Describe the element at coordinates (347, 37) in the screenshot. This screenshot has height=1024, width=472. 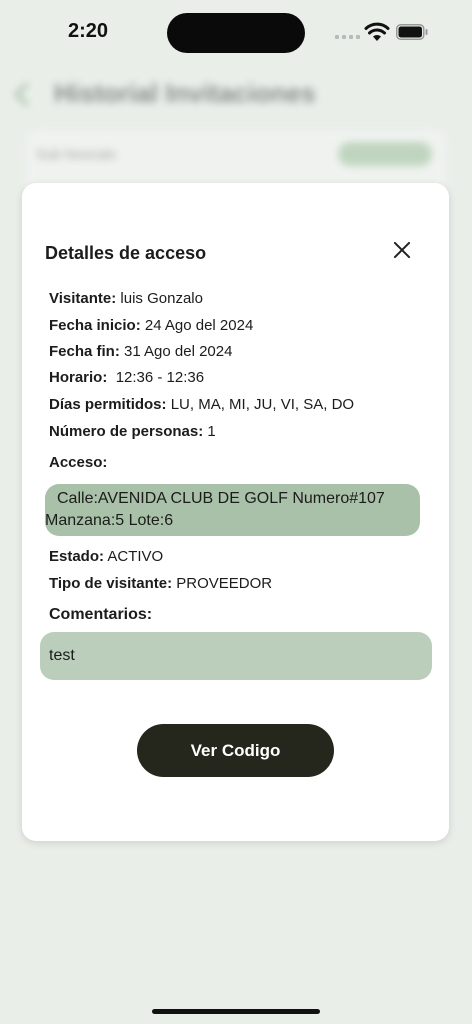
I see `cellular-signal-icon` at that location.